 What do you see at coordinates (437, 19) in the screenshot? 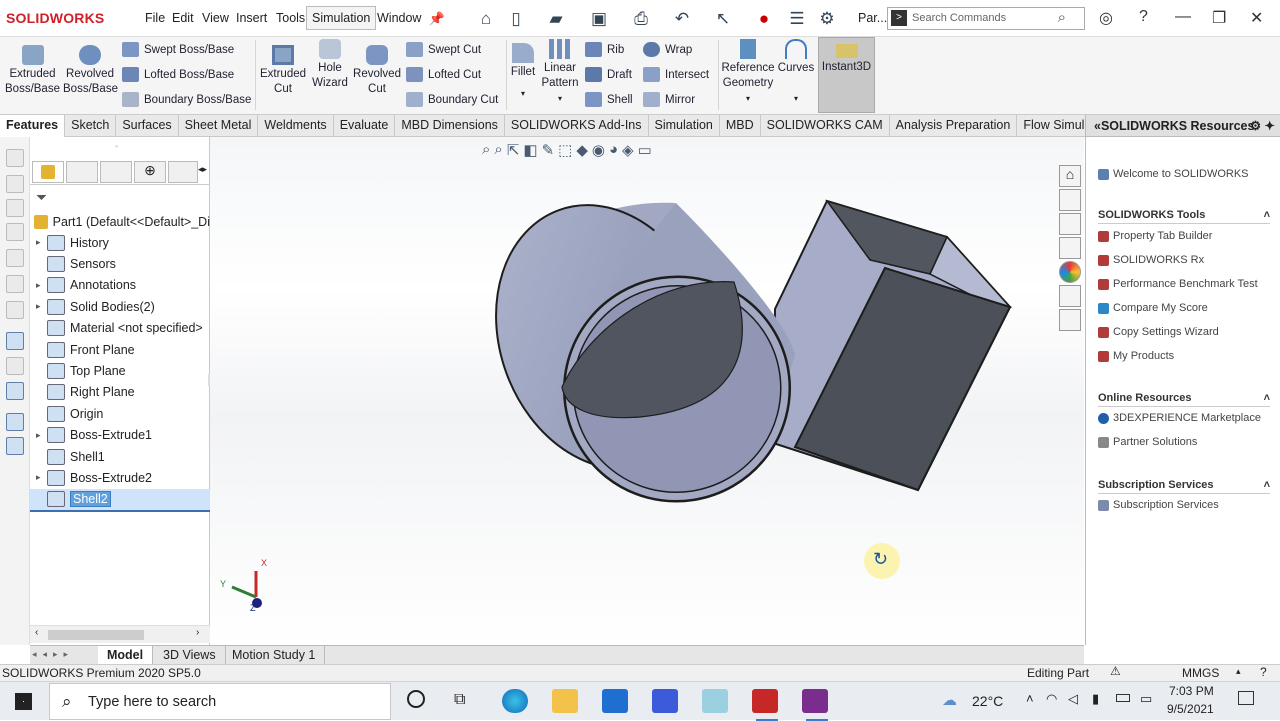
I see `pin-icon: 📌` at bounding box center [437, 19].